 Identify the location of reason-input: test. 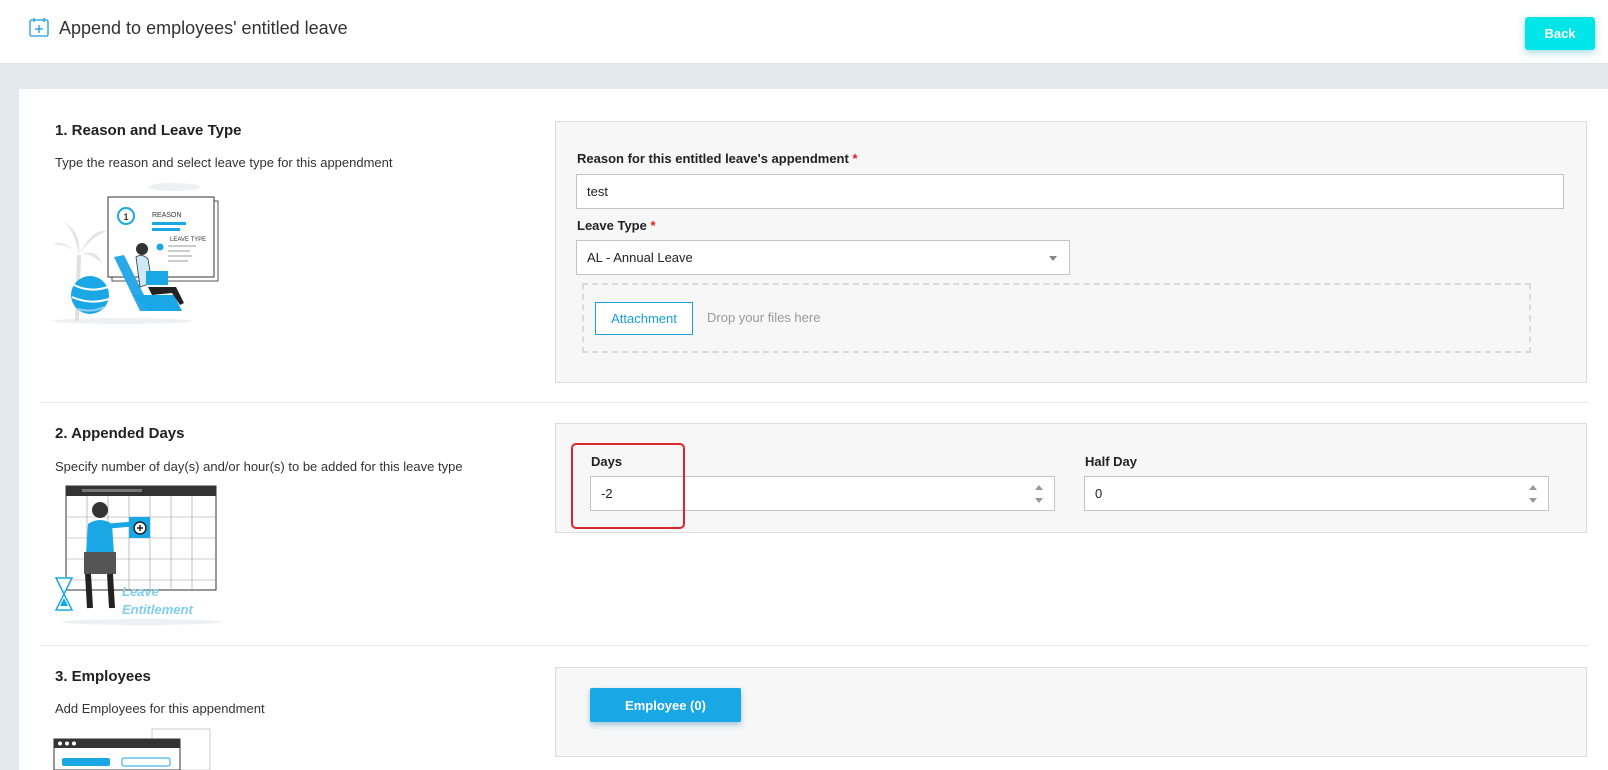
(1070, 191).